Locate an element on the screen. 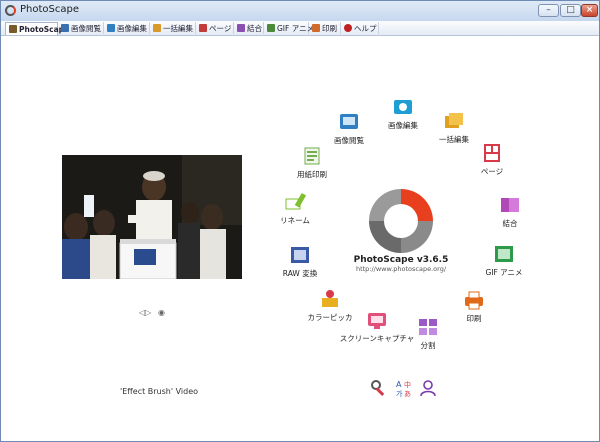  tab-label: ページ is located at coordinates (220, 28).